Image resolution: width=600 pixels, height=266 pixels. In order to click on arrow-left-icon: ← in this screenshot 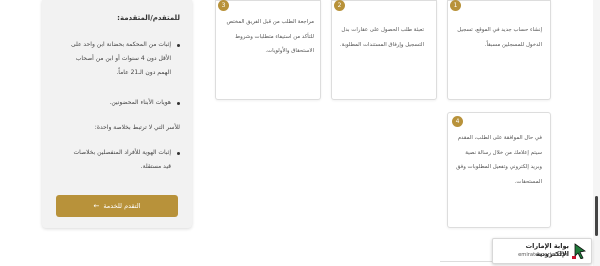, I will do `click(96, 206)`.